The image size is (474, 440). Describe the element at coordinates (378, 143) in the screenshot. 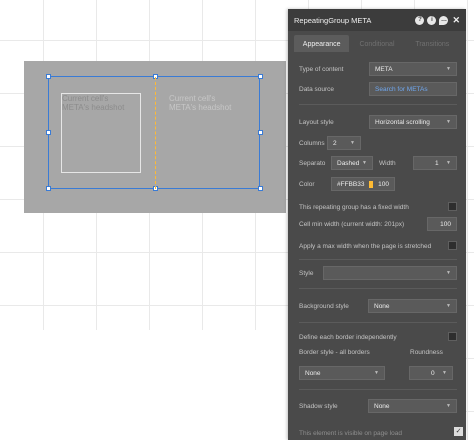

I see `columns-row: Columns 2 ▼` at that location.